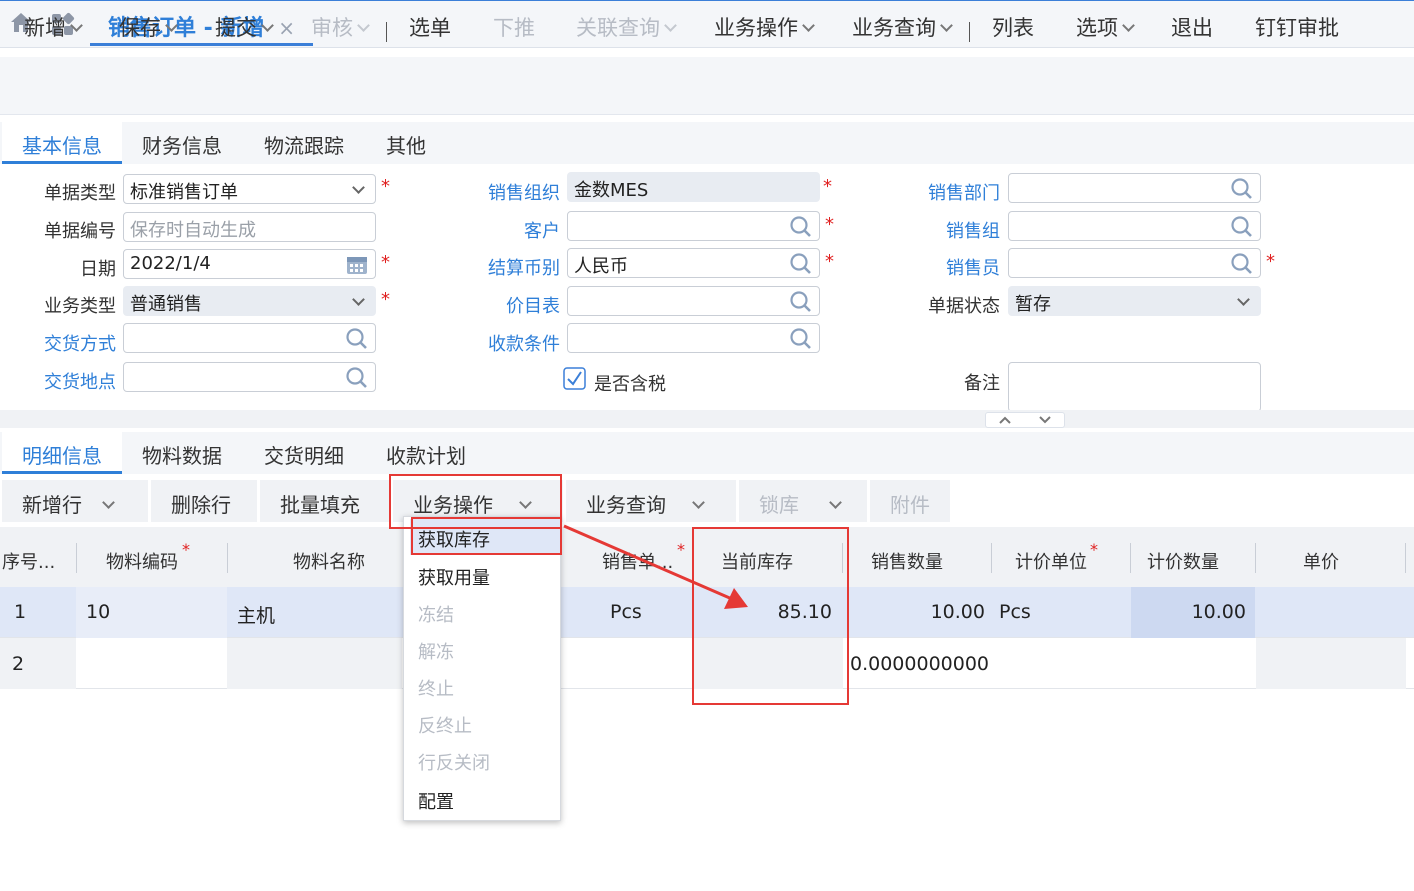 The image size is (1414, 891). Describe the element at coordinates (1134, 263) in the screenshot. I see `salesman-field` at that location.